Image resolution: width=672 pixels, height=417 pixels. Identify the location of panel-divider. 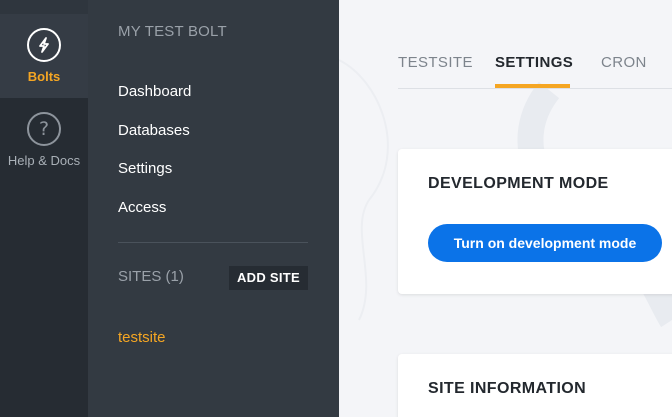
(213, 242).